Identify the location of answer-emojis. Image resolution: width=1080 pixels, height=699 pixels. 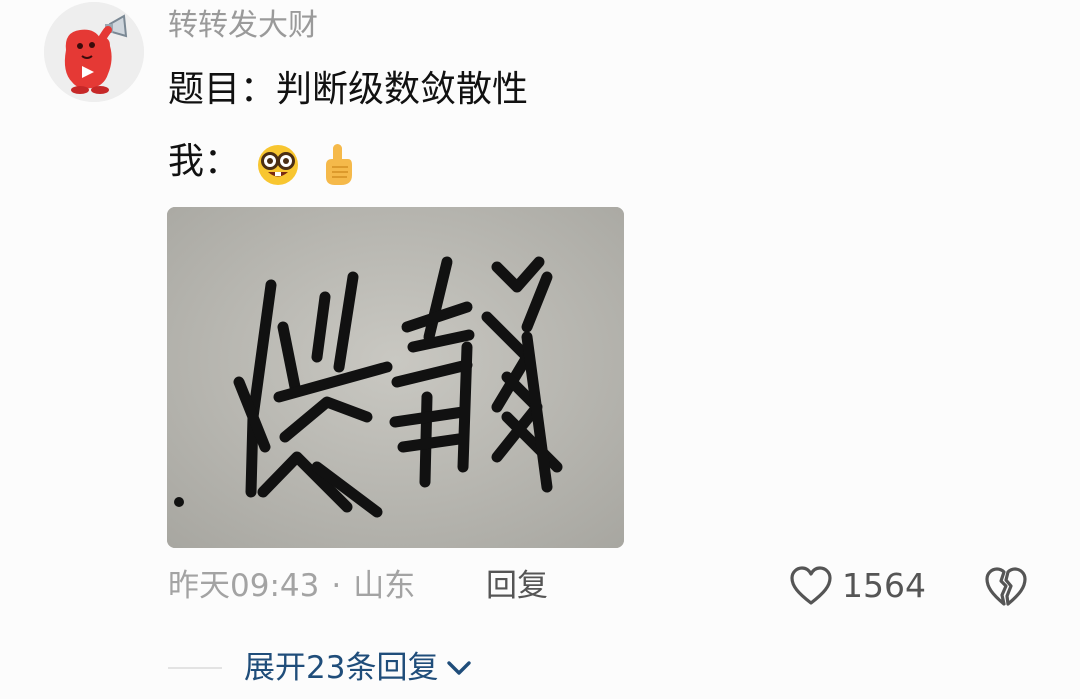
(308, 163).